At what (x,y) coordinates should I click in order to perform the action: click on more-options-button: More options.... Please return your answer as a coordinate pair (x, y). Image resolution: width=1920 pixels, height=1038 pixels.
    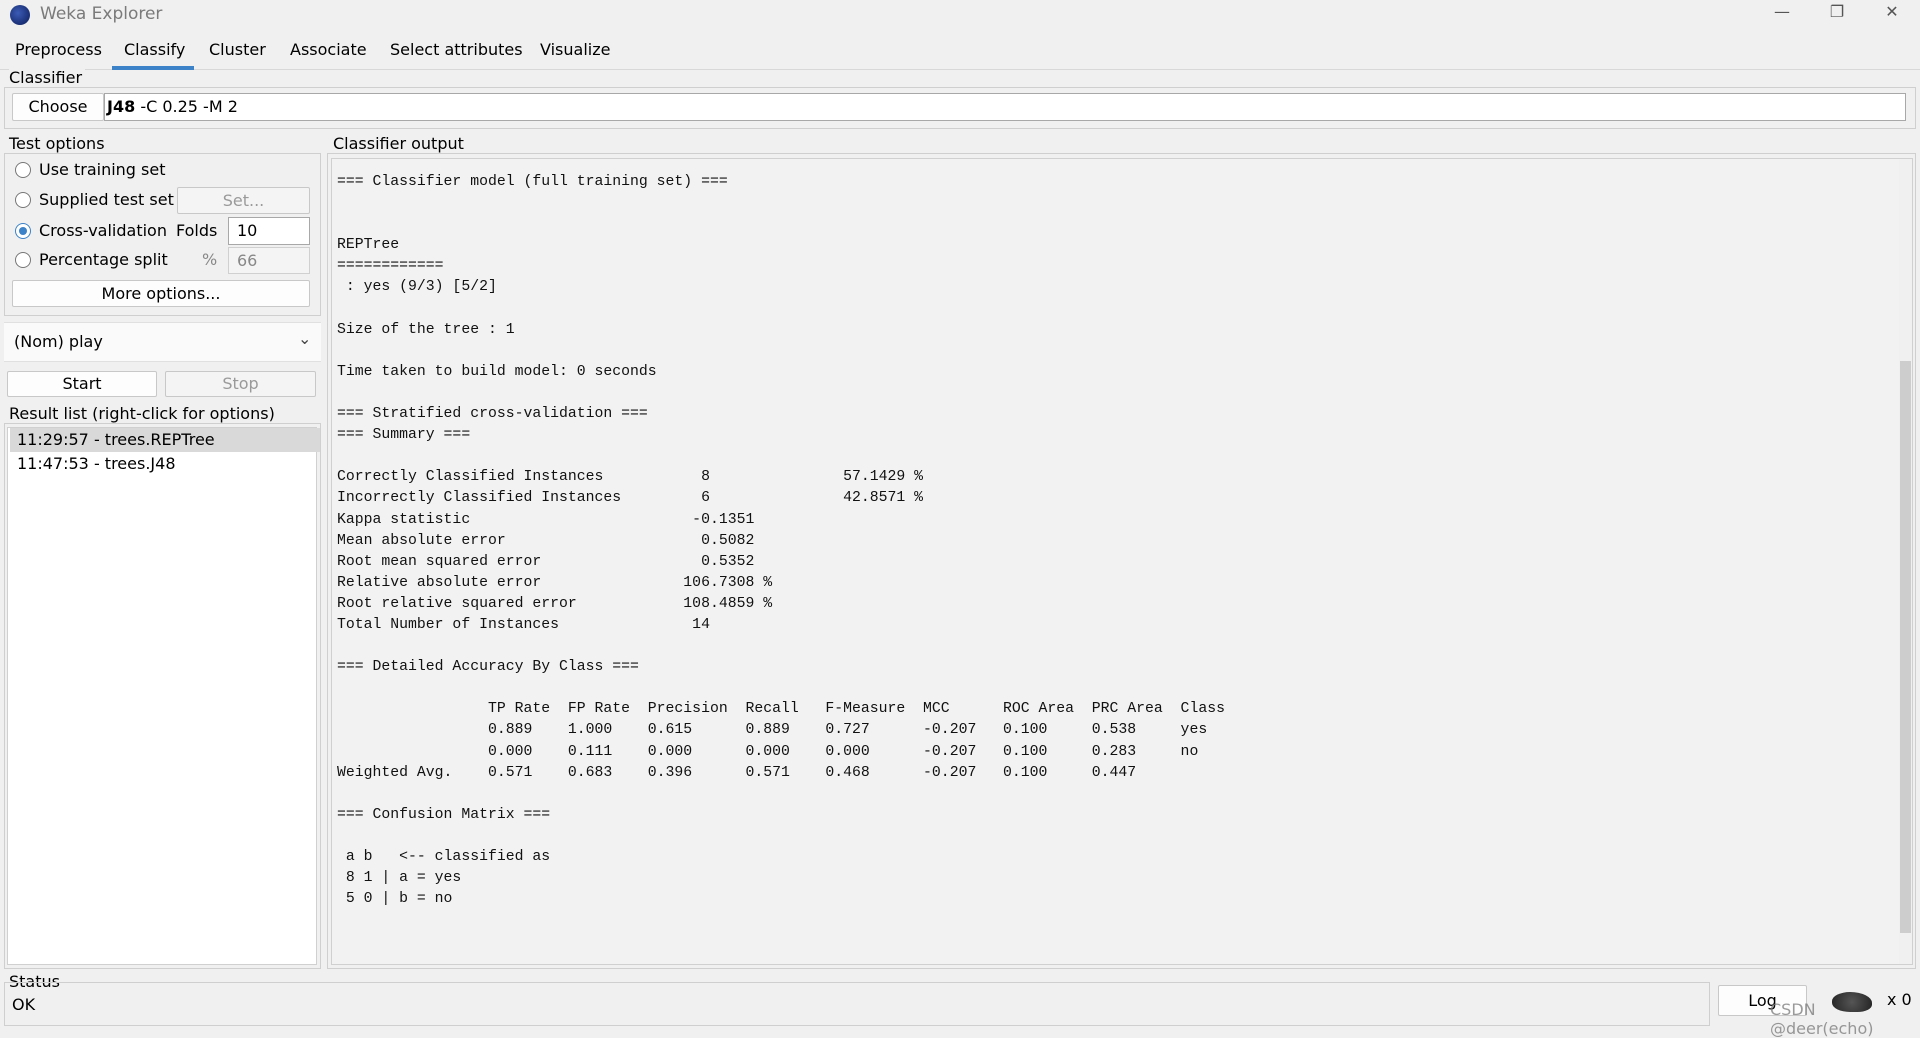
    Looking at the image, I should click on (161, 293).